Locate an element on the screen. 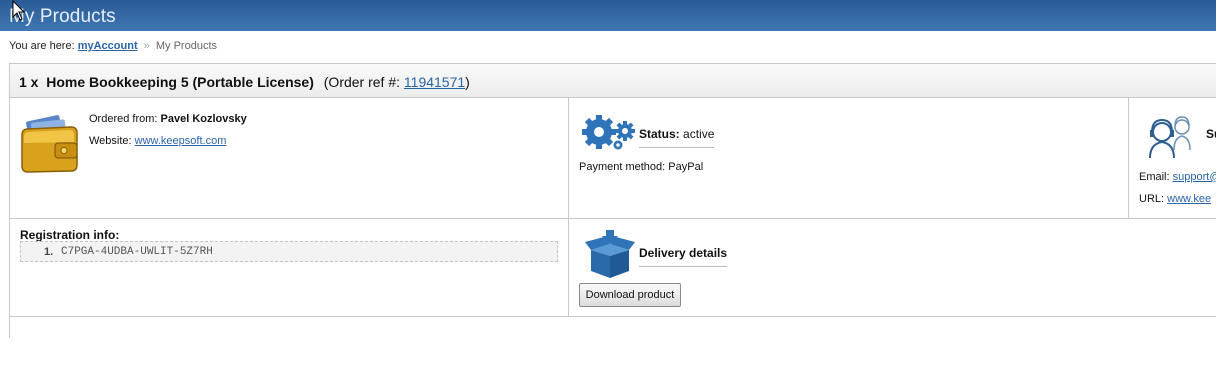 The height and width of the screenshot is (391, 1216). website-label: Website: is located at coordinates (110, 141).